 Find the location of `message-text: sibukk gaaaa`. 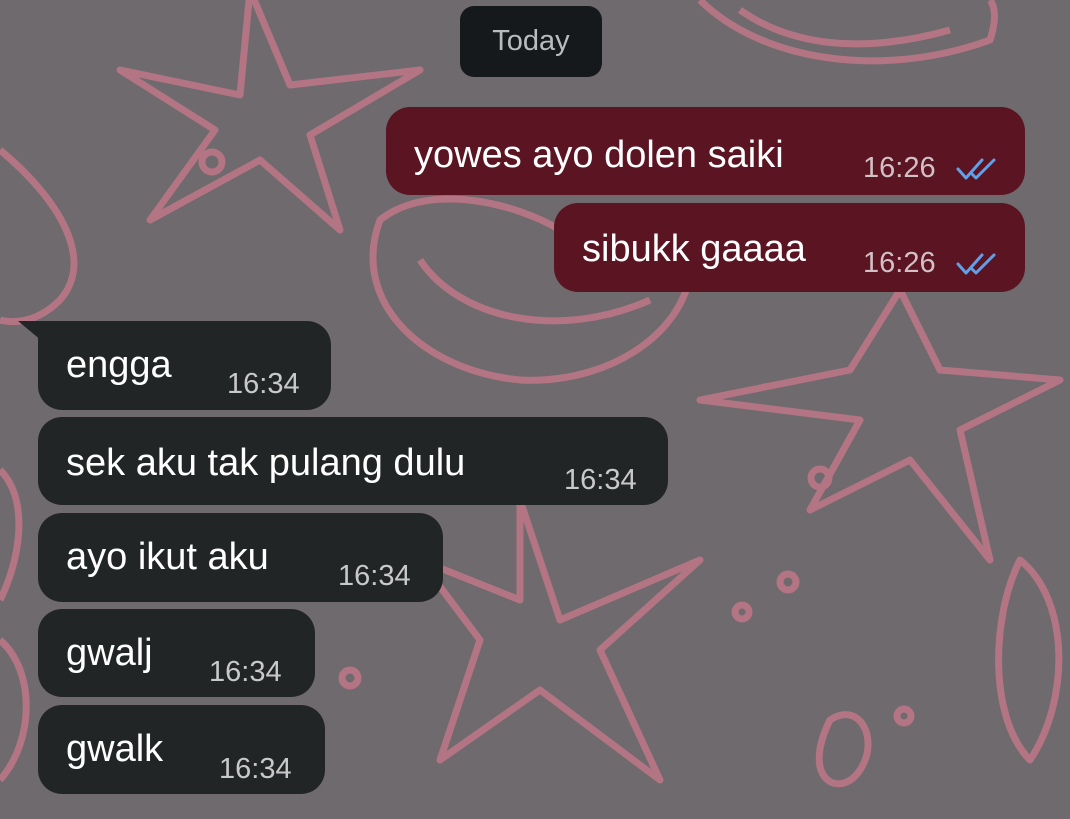

message-text: sibukk gaaaa is located at coordinates (694, 249).